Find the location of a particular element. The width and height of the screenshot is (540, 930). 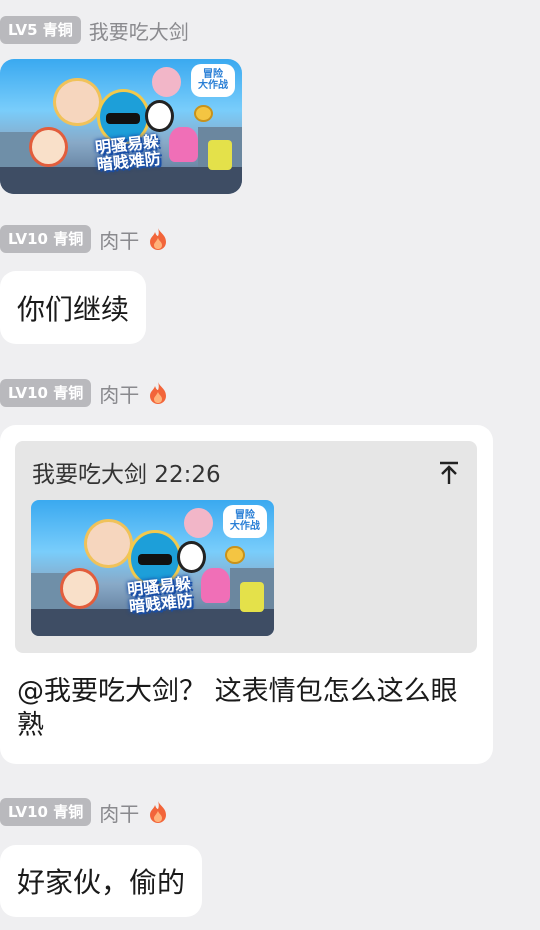

message-header: LV5 青铜 我要吃大剑 is located at coordinates (94, 30).